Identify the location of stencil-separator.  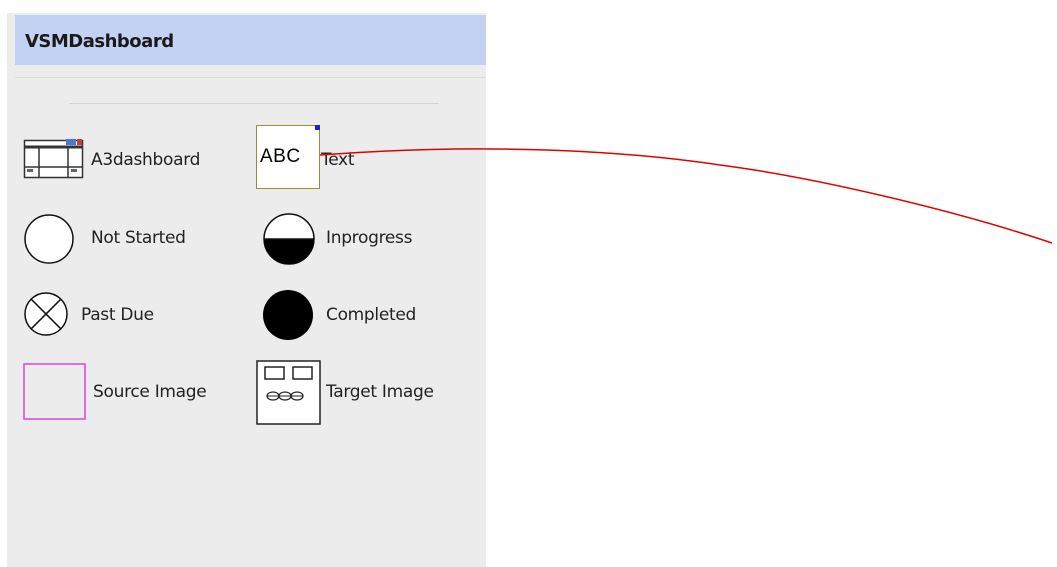
(254, 103).